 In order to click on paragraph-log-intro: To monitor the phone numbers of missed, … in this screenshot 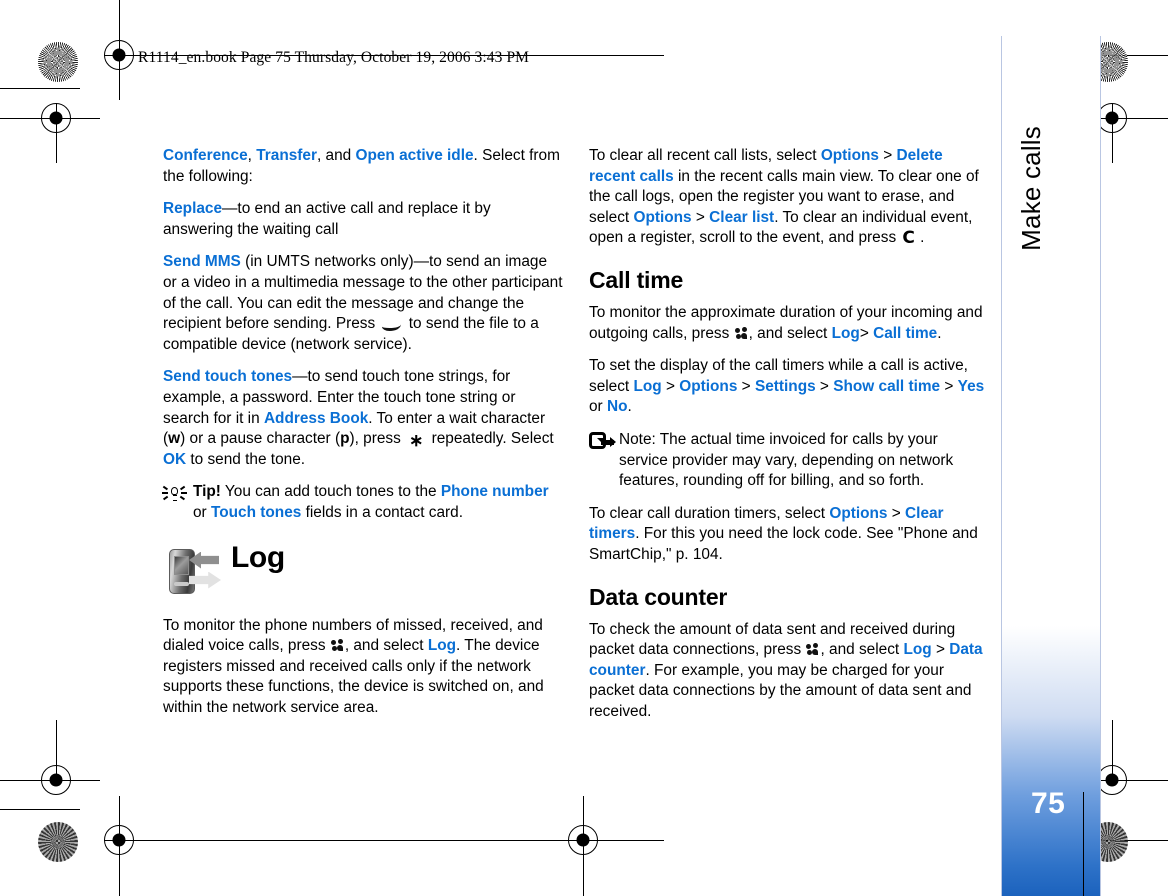, I will do `click(353, 666)`.